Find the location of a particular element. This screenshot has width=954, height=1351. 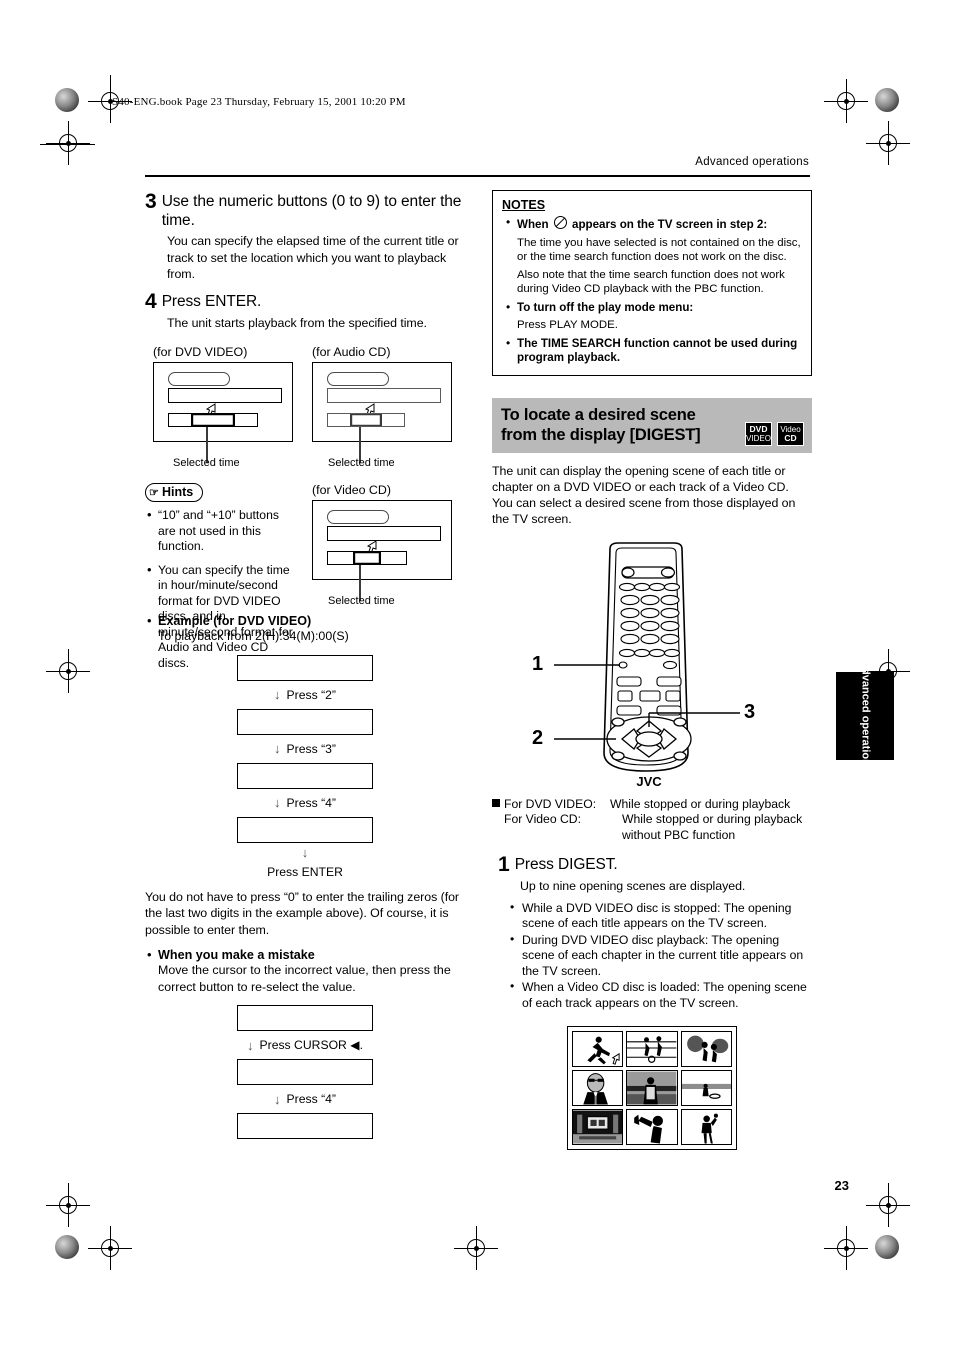

video-cd-badge: Video CD is located at coordinates (790, 433).